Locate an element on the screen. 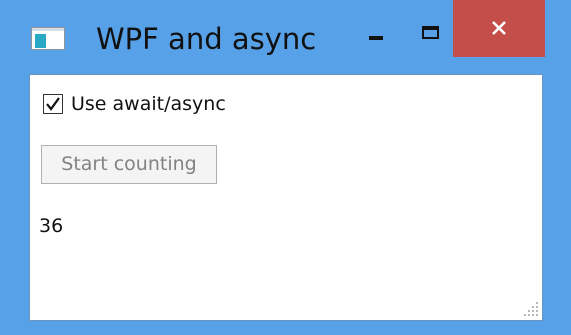 The height and width of the screenshot is (335, 571). close-button is located at coordinates (499, 28).